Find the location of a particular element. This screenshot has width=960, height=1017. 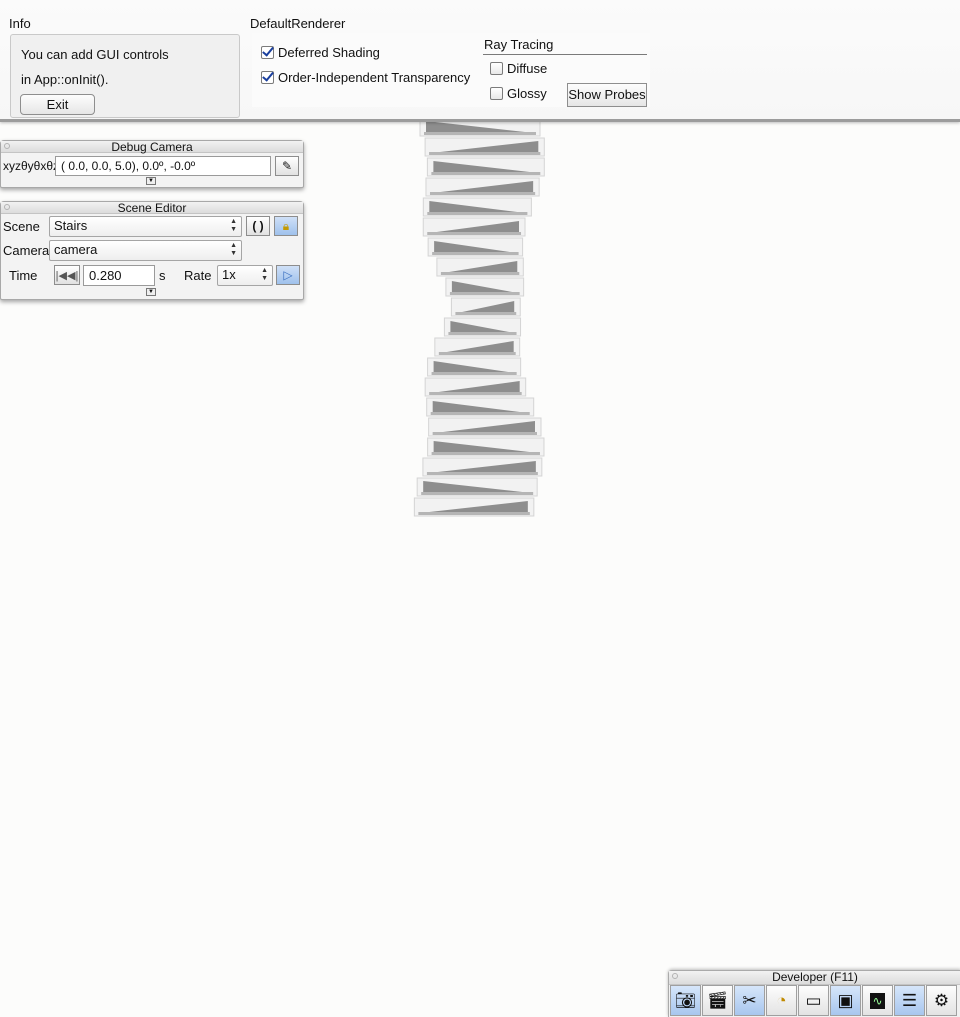

diffuse-option: Diffuse is located at coordinates (518, 68).